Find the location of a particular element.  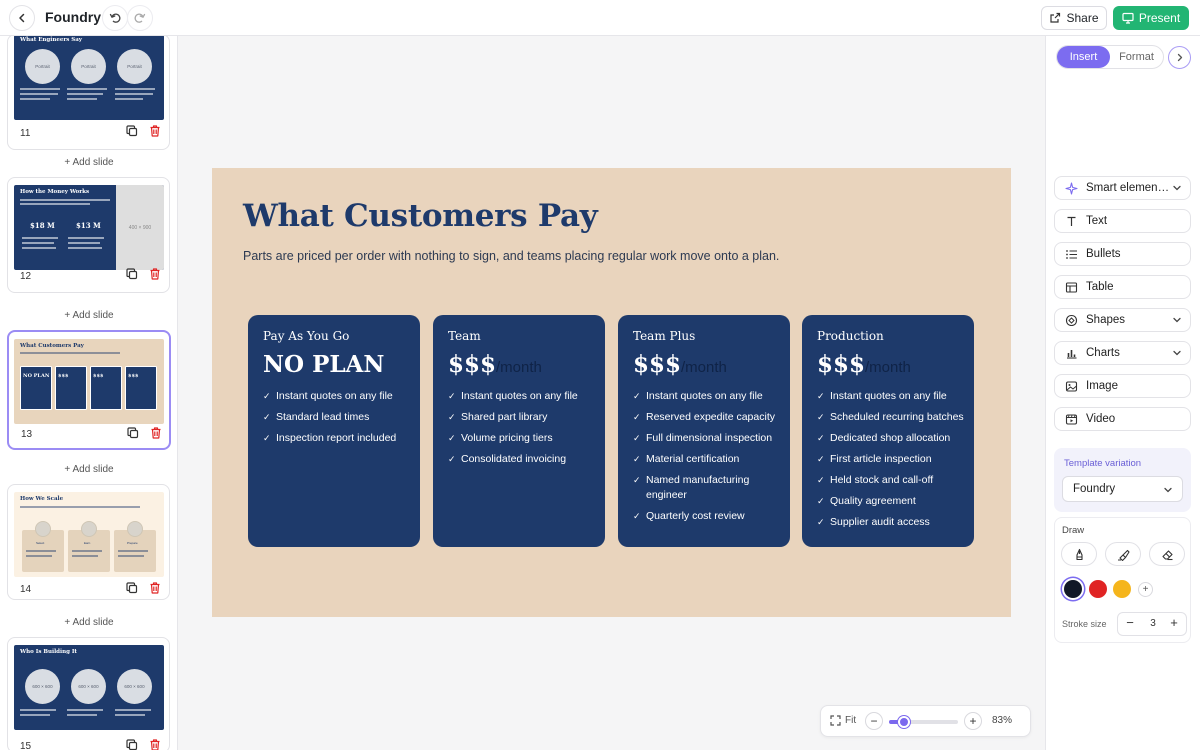

zoom-slider-thumb is located at coordinates (904, 722).